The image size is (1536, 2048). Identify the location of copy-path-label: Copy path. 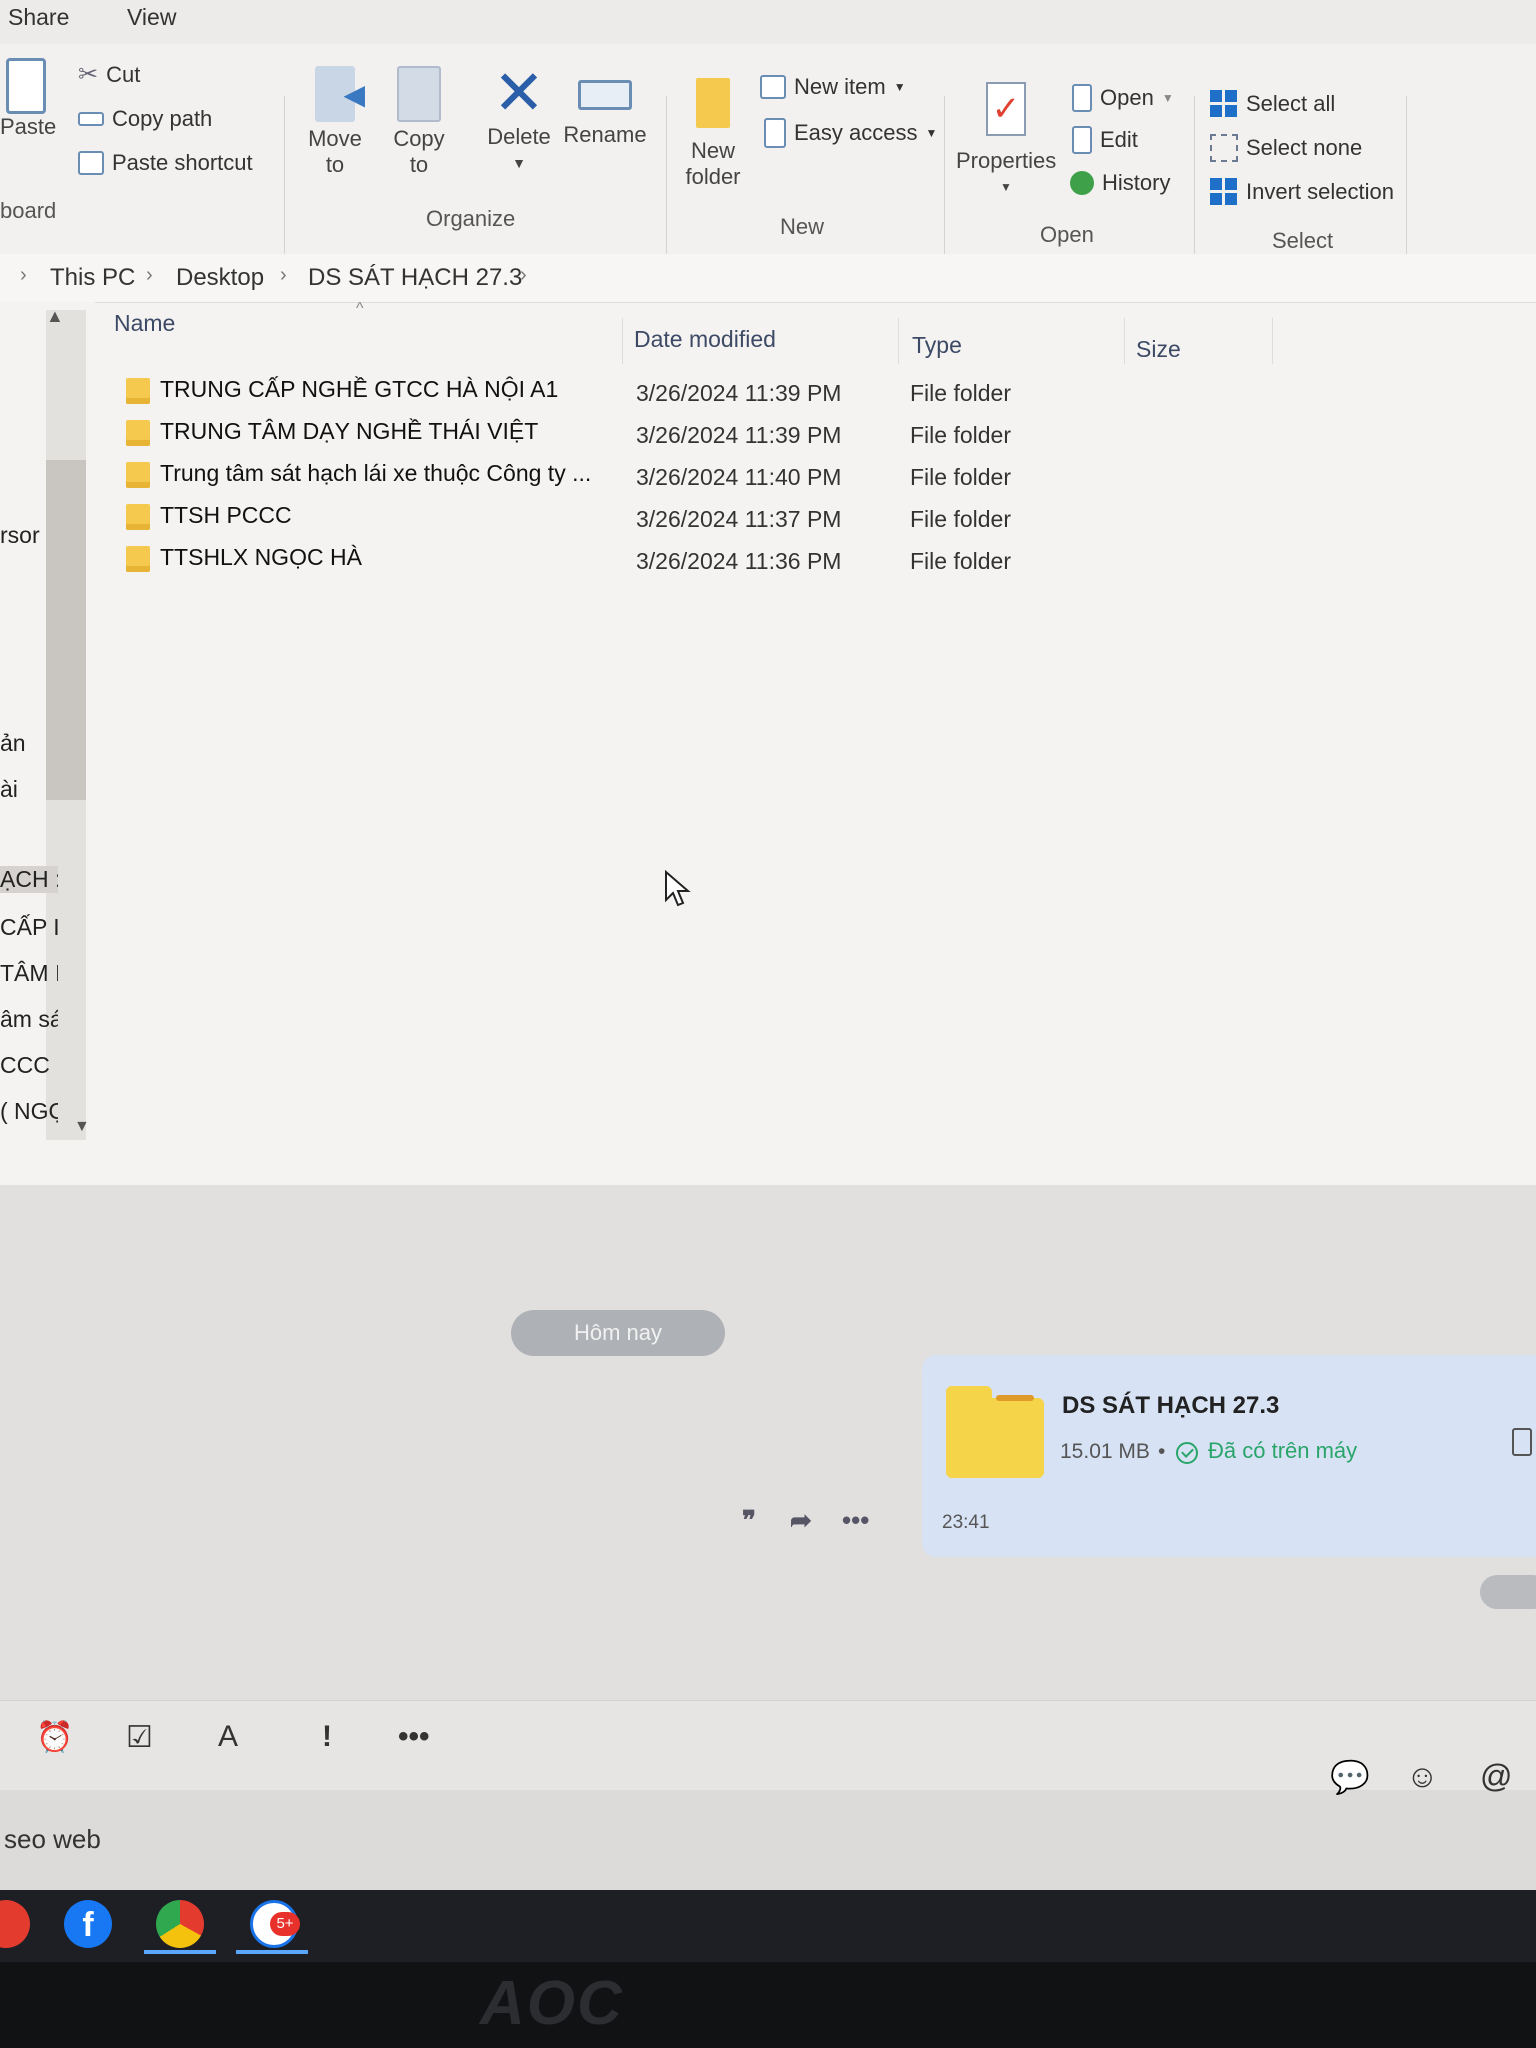
(162, 118).